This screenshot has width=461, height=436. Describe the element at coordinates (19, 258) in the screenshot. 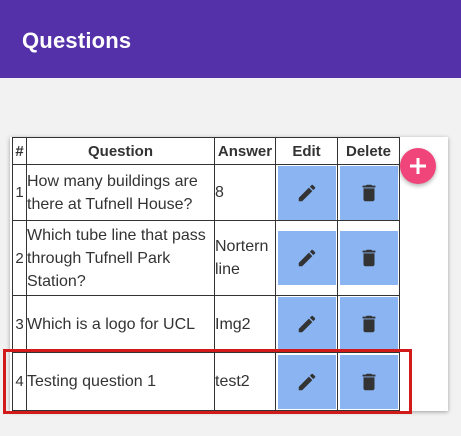

I see `row-number: 2` at that location.